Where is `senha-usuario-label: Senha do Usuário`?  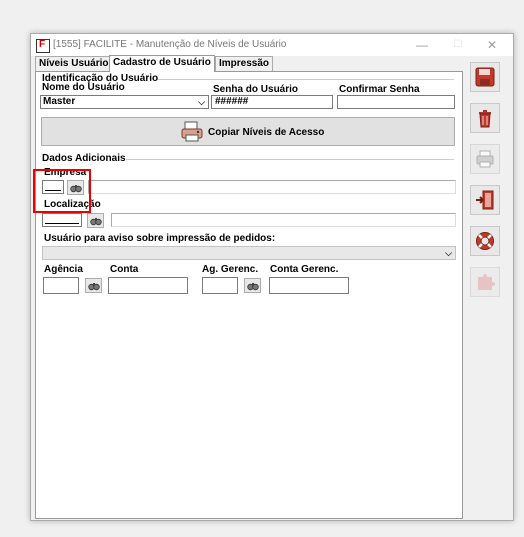 senha-usuario-label: Senha do Usuário is located at coordinates (256, 89).